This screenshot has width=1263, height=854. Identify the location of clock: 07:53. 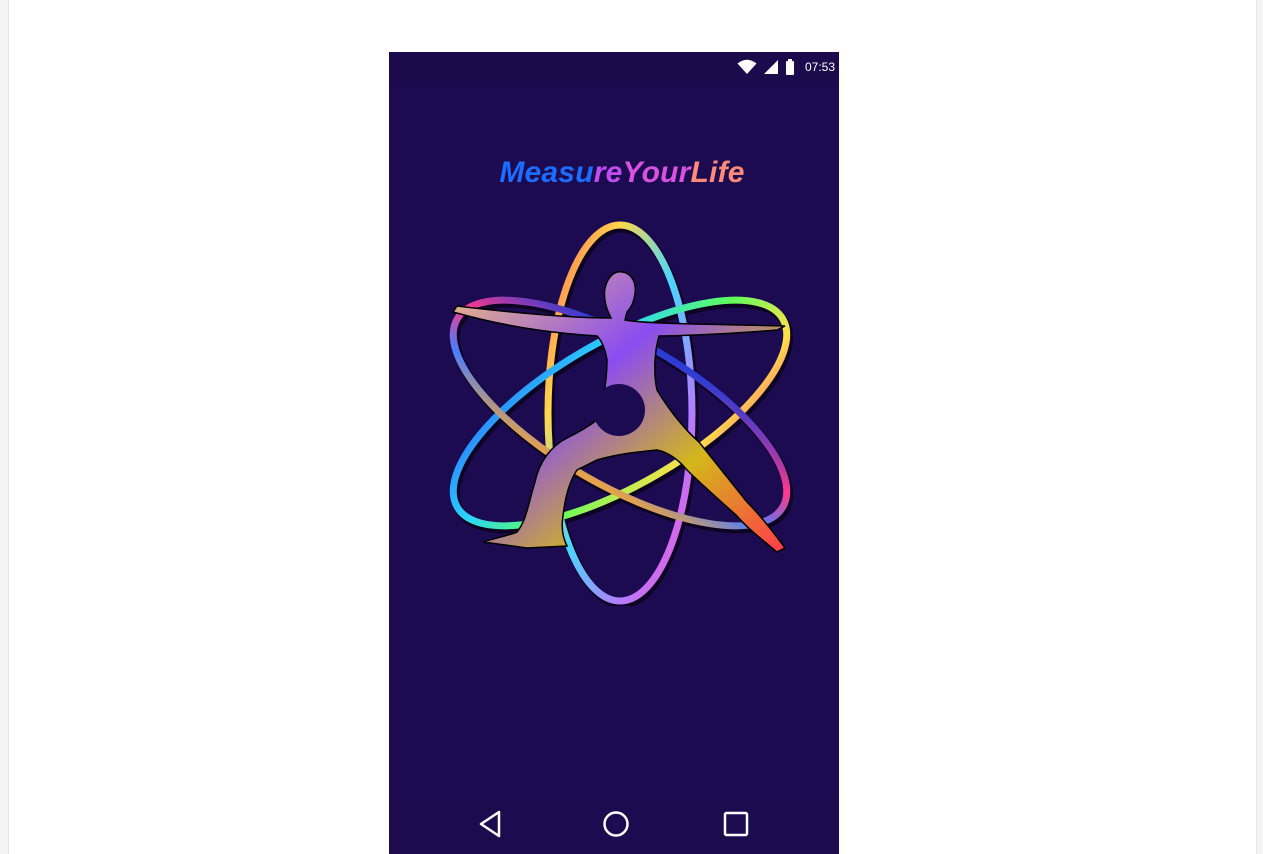
(819, 67).